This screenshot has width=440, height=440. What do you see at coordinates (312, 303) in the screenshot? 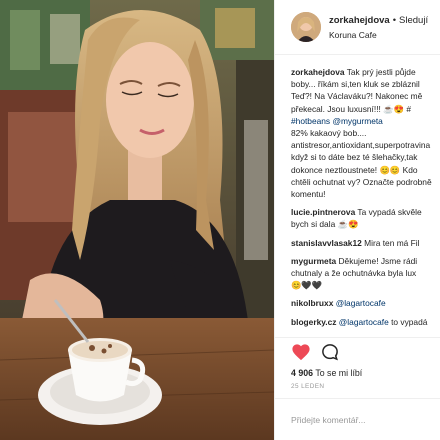
I see `comment-username: nikolbruxx` at bounding box center [312, 303].